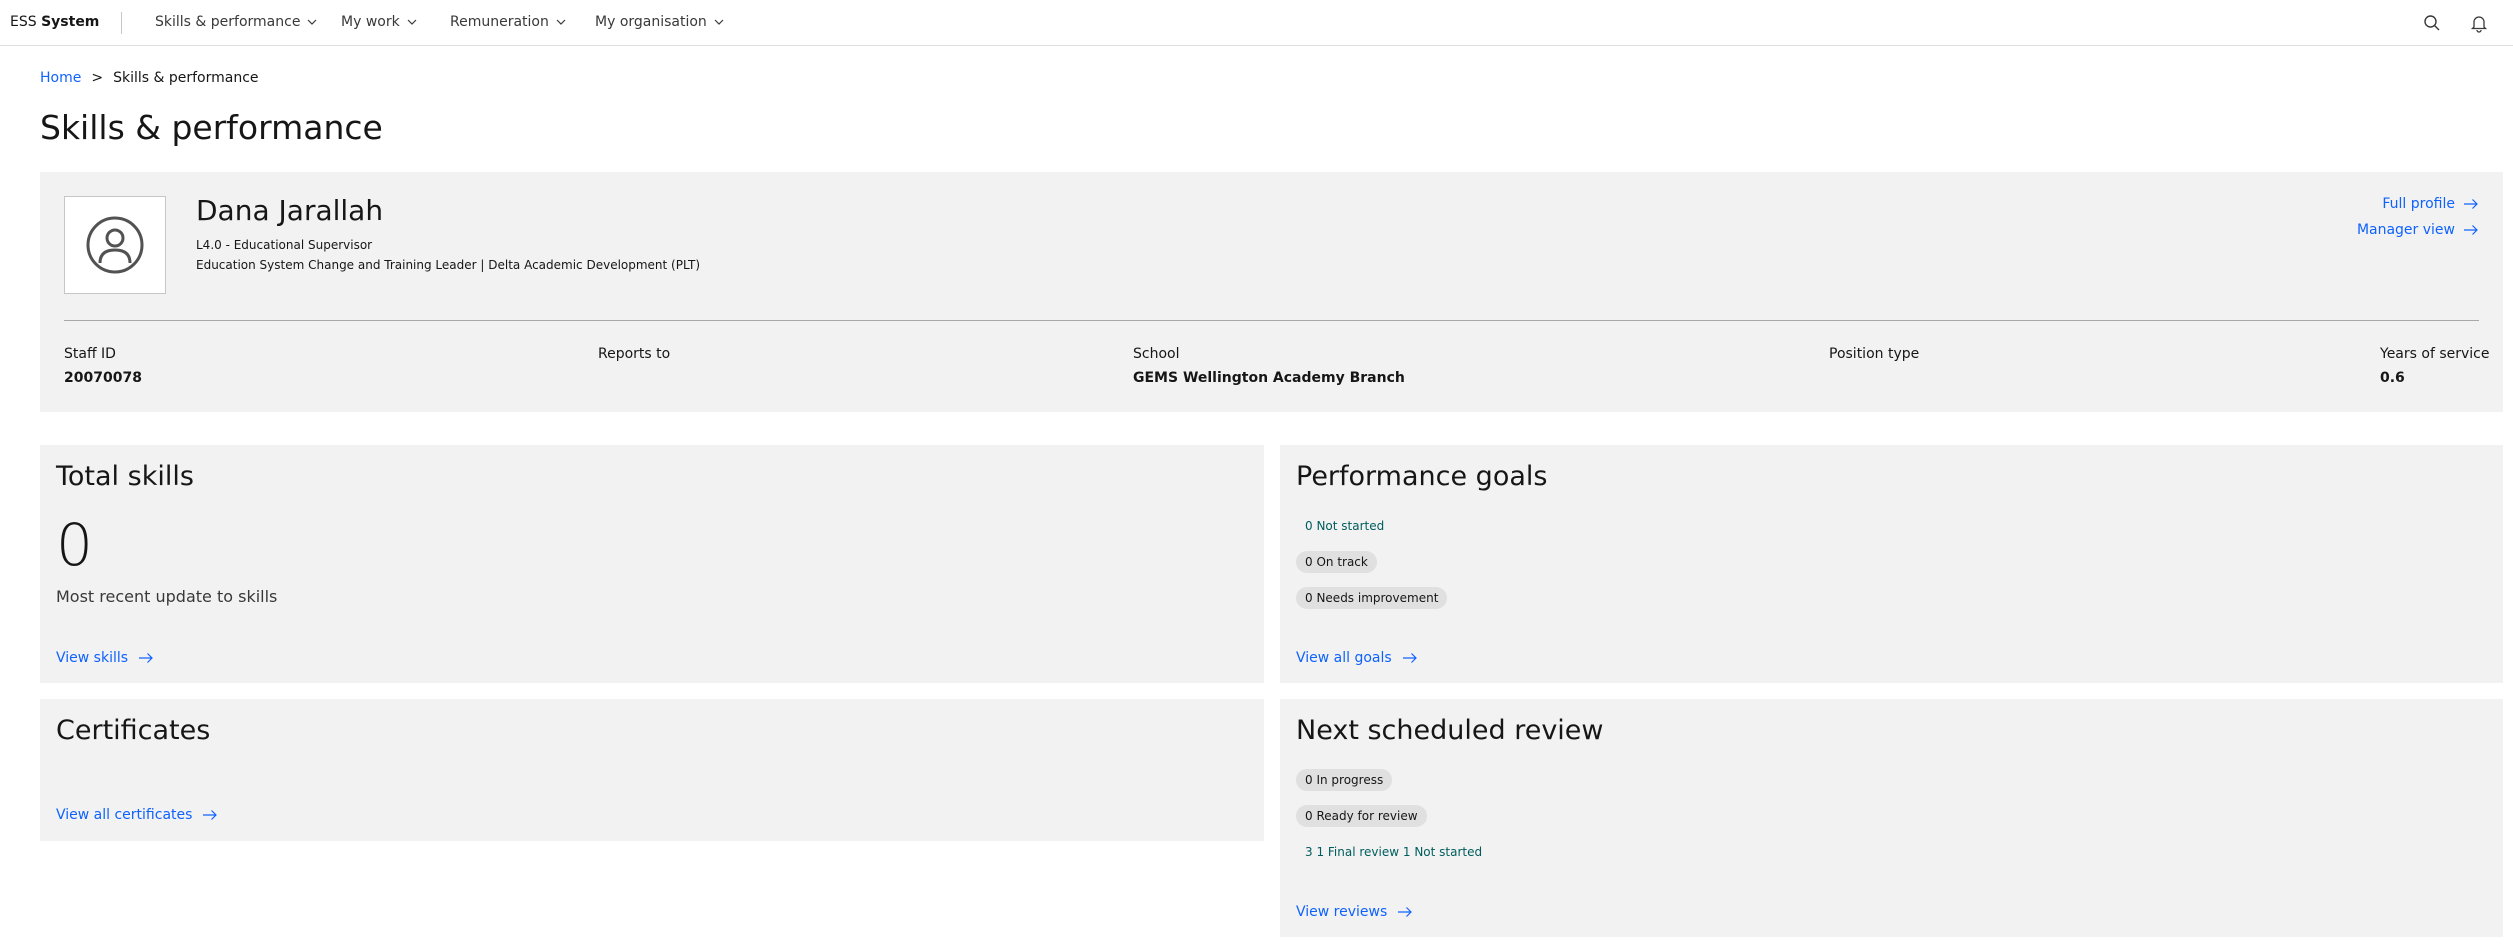  What do you see at coordinates (652, 770) in the screenshot?
I see `certificates-tile: Certificates View all certificates` at bounding box center [652, 770].